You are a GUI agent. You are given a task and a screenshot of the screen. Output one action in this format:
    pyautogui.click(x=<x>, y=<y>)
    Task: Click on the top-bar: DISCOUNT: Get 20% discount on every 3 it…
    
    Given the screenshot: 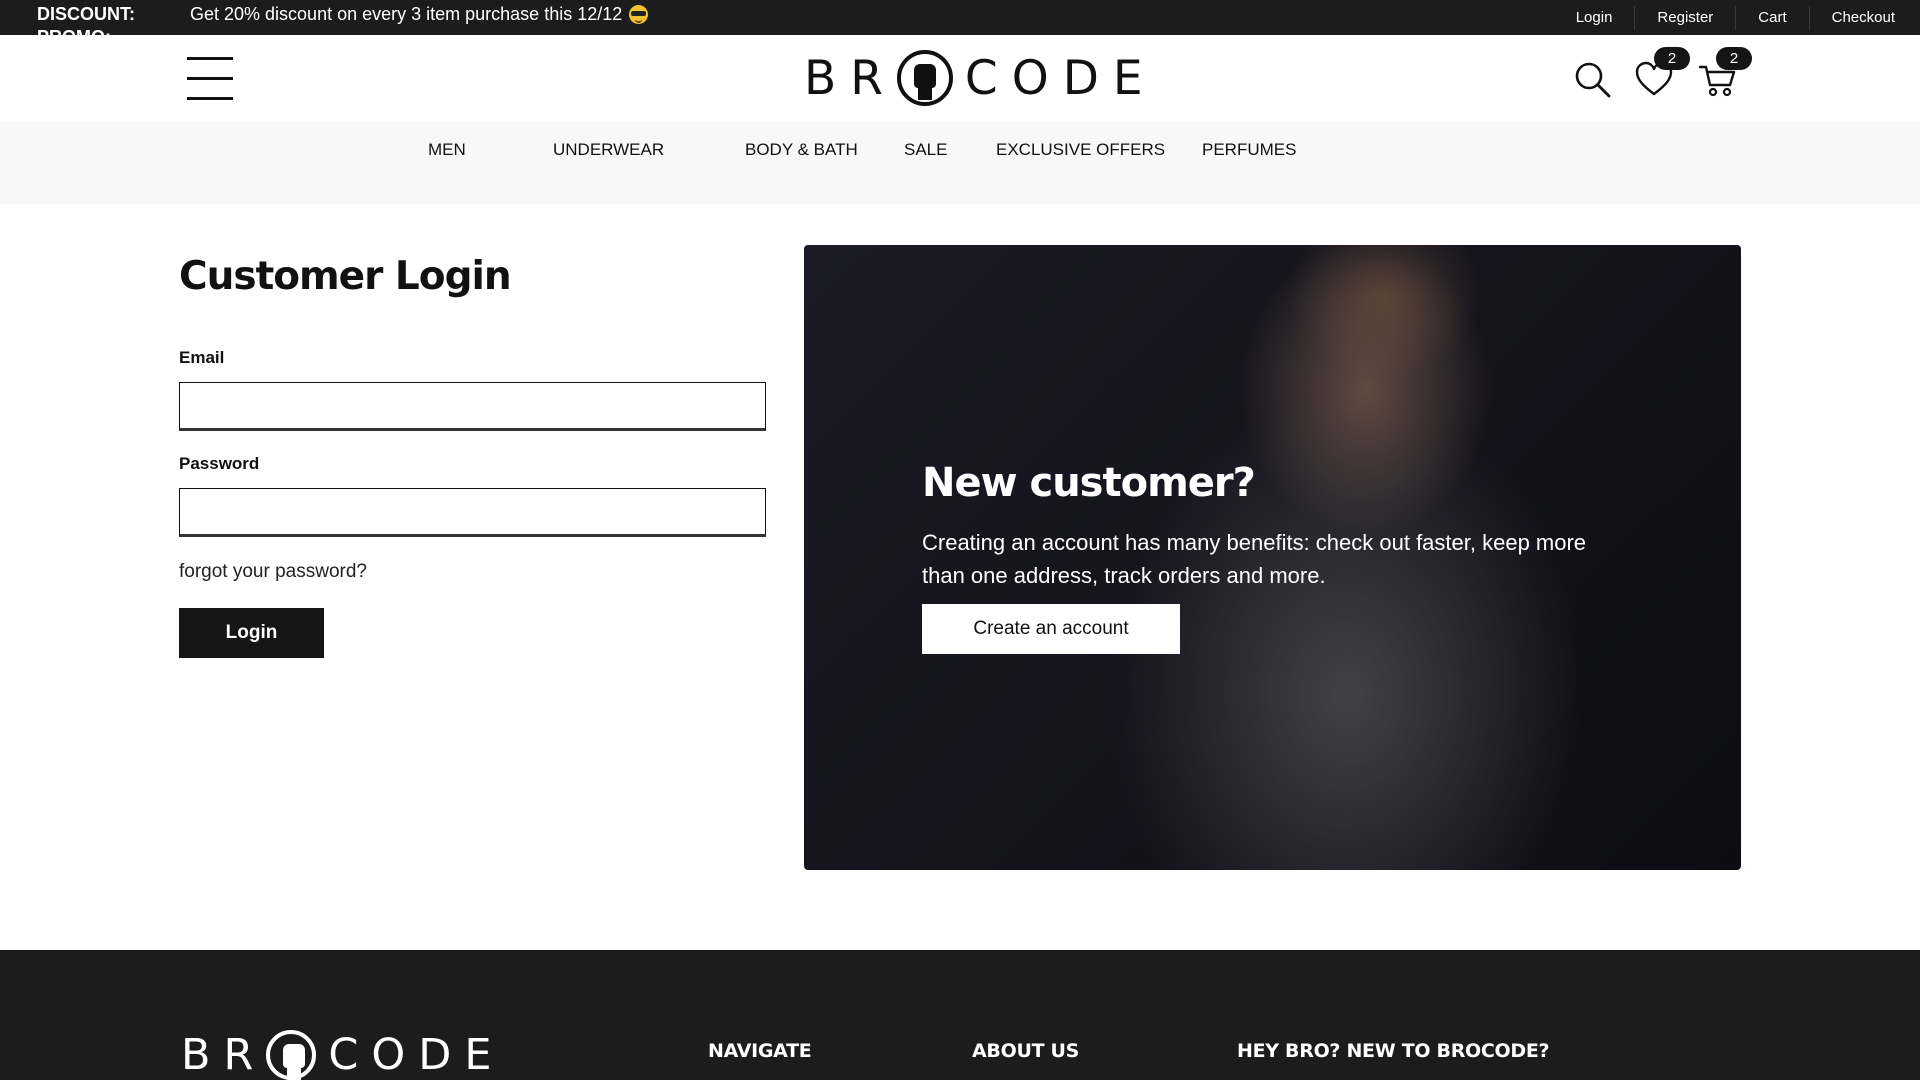 What is the action you would take?
    pyautogui.click(x=960, y=17)
    